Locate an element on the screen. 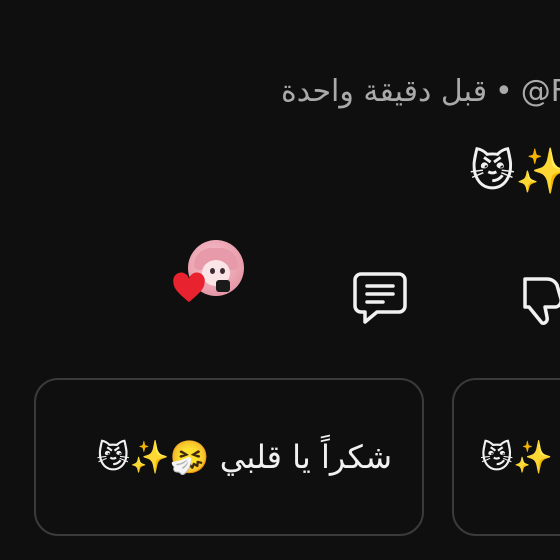  comment-text: 😼✨ is located at coordinates (514, 171).